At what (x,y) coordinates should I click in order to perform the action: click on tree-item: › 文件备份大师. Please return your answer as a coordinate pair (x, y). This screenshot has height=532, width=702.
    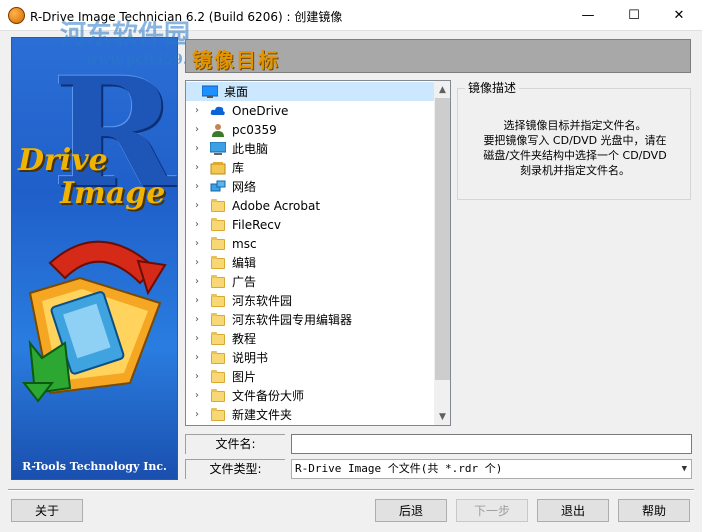
    Looking at the image, I should click on (310, 395).